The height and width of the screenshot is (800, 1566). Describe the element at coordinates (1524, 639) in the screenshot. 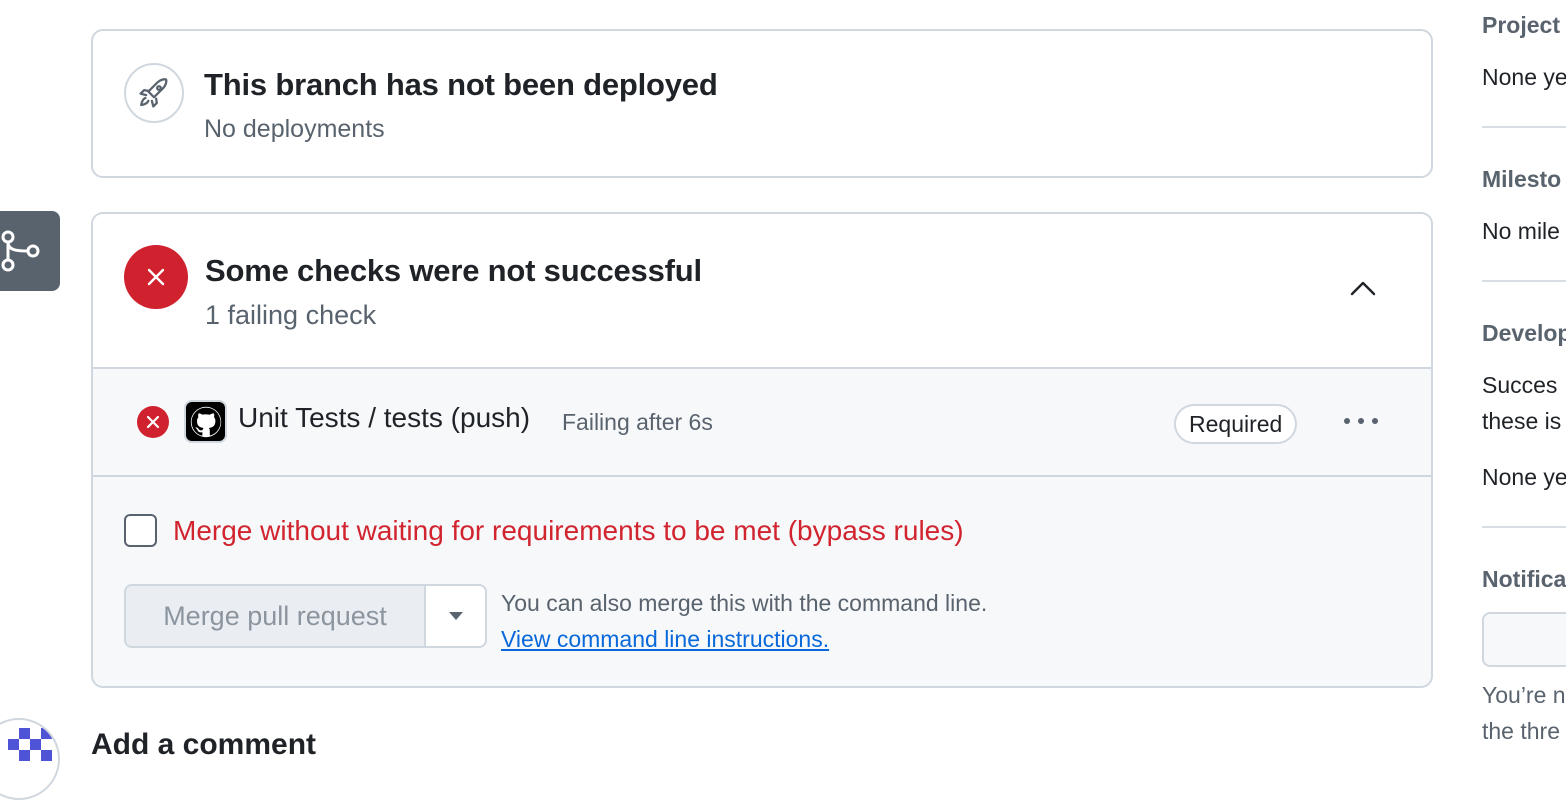

I see `notifications-subscribe-button` at that location.